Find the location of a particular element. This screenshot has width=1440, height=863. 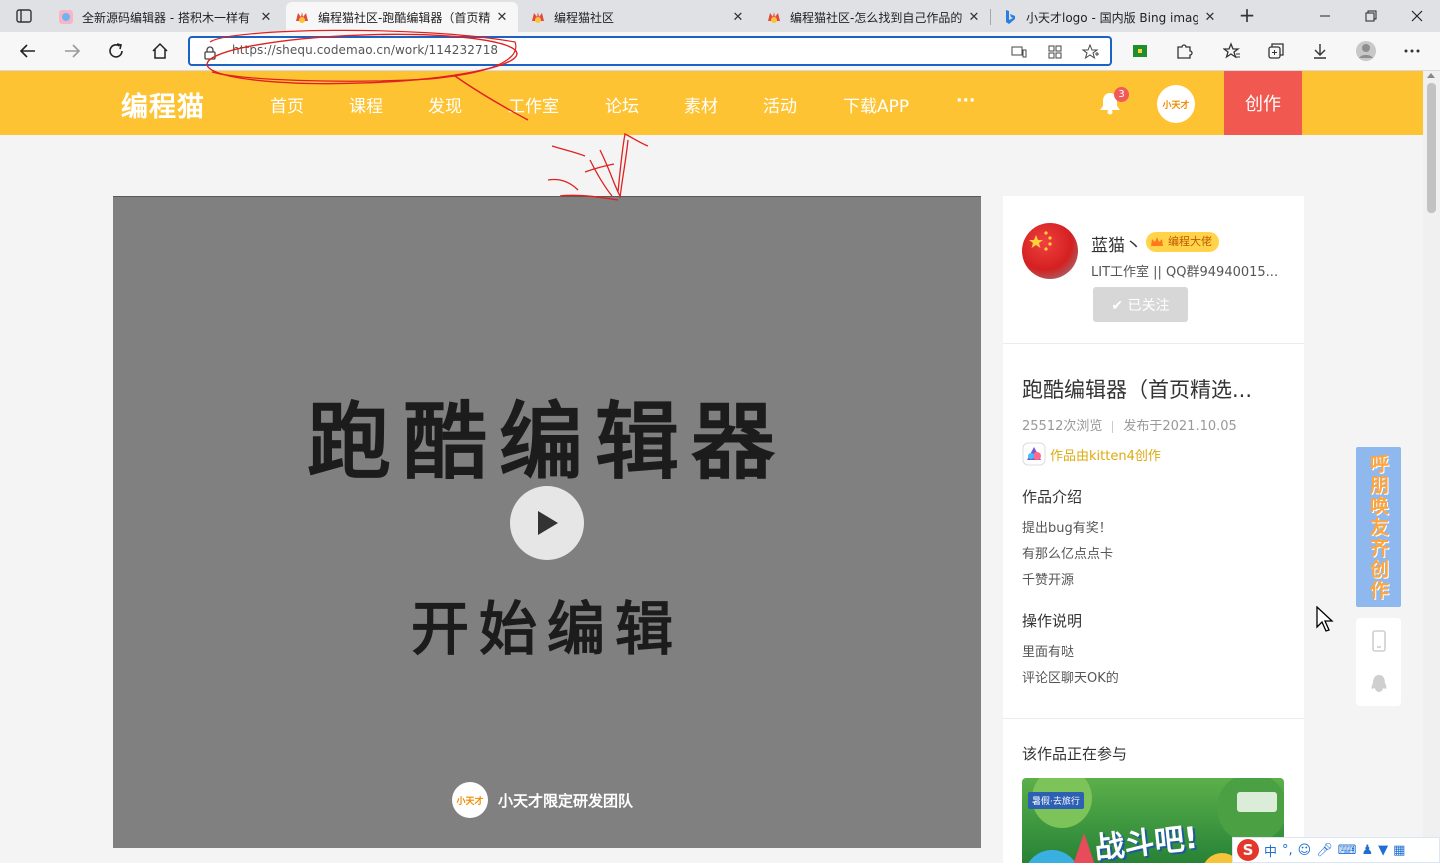

invite-label: 呼朋唤友齐创作 is located at coordinates (1378, 527).